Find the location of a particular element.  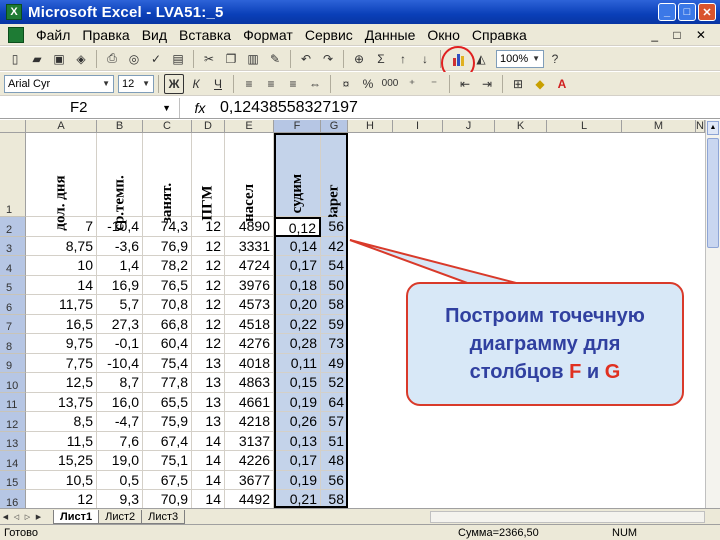

align-right-icon: ≡ is located at coordinates (293, 84).